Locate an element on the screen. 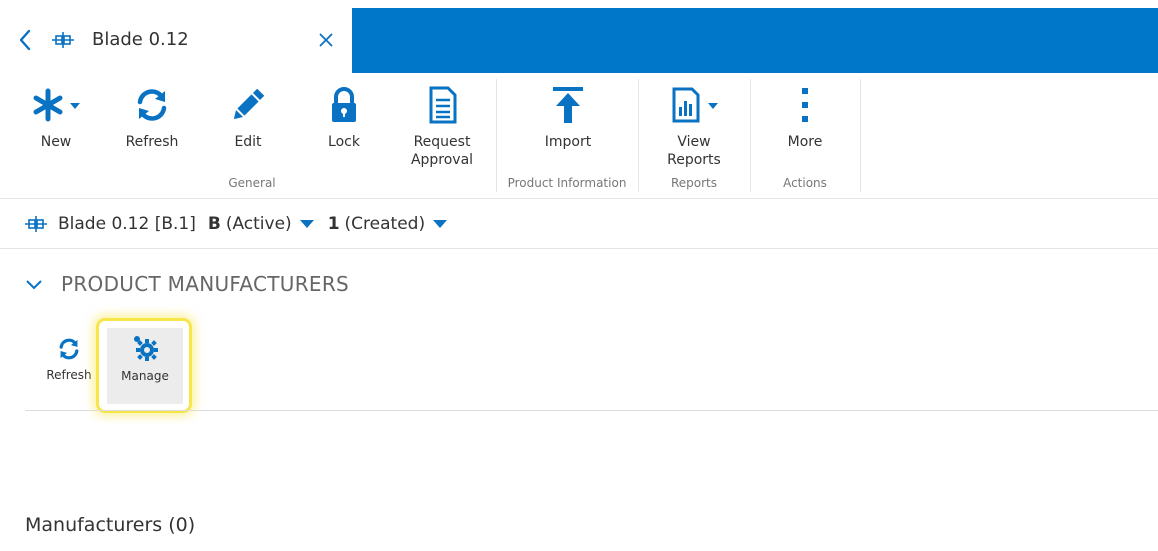 The image size is (1158, 551). close-icon is located at coordinates (326, 40).